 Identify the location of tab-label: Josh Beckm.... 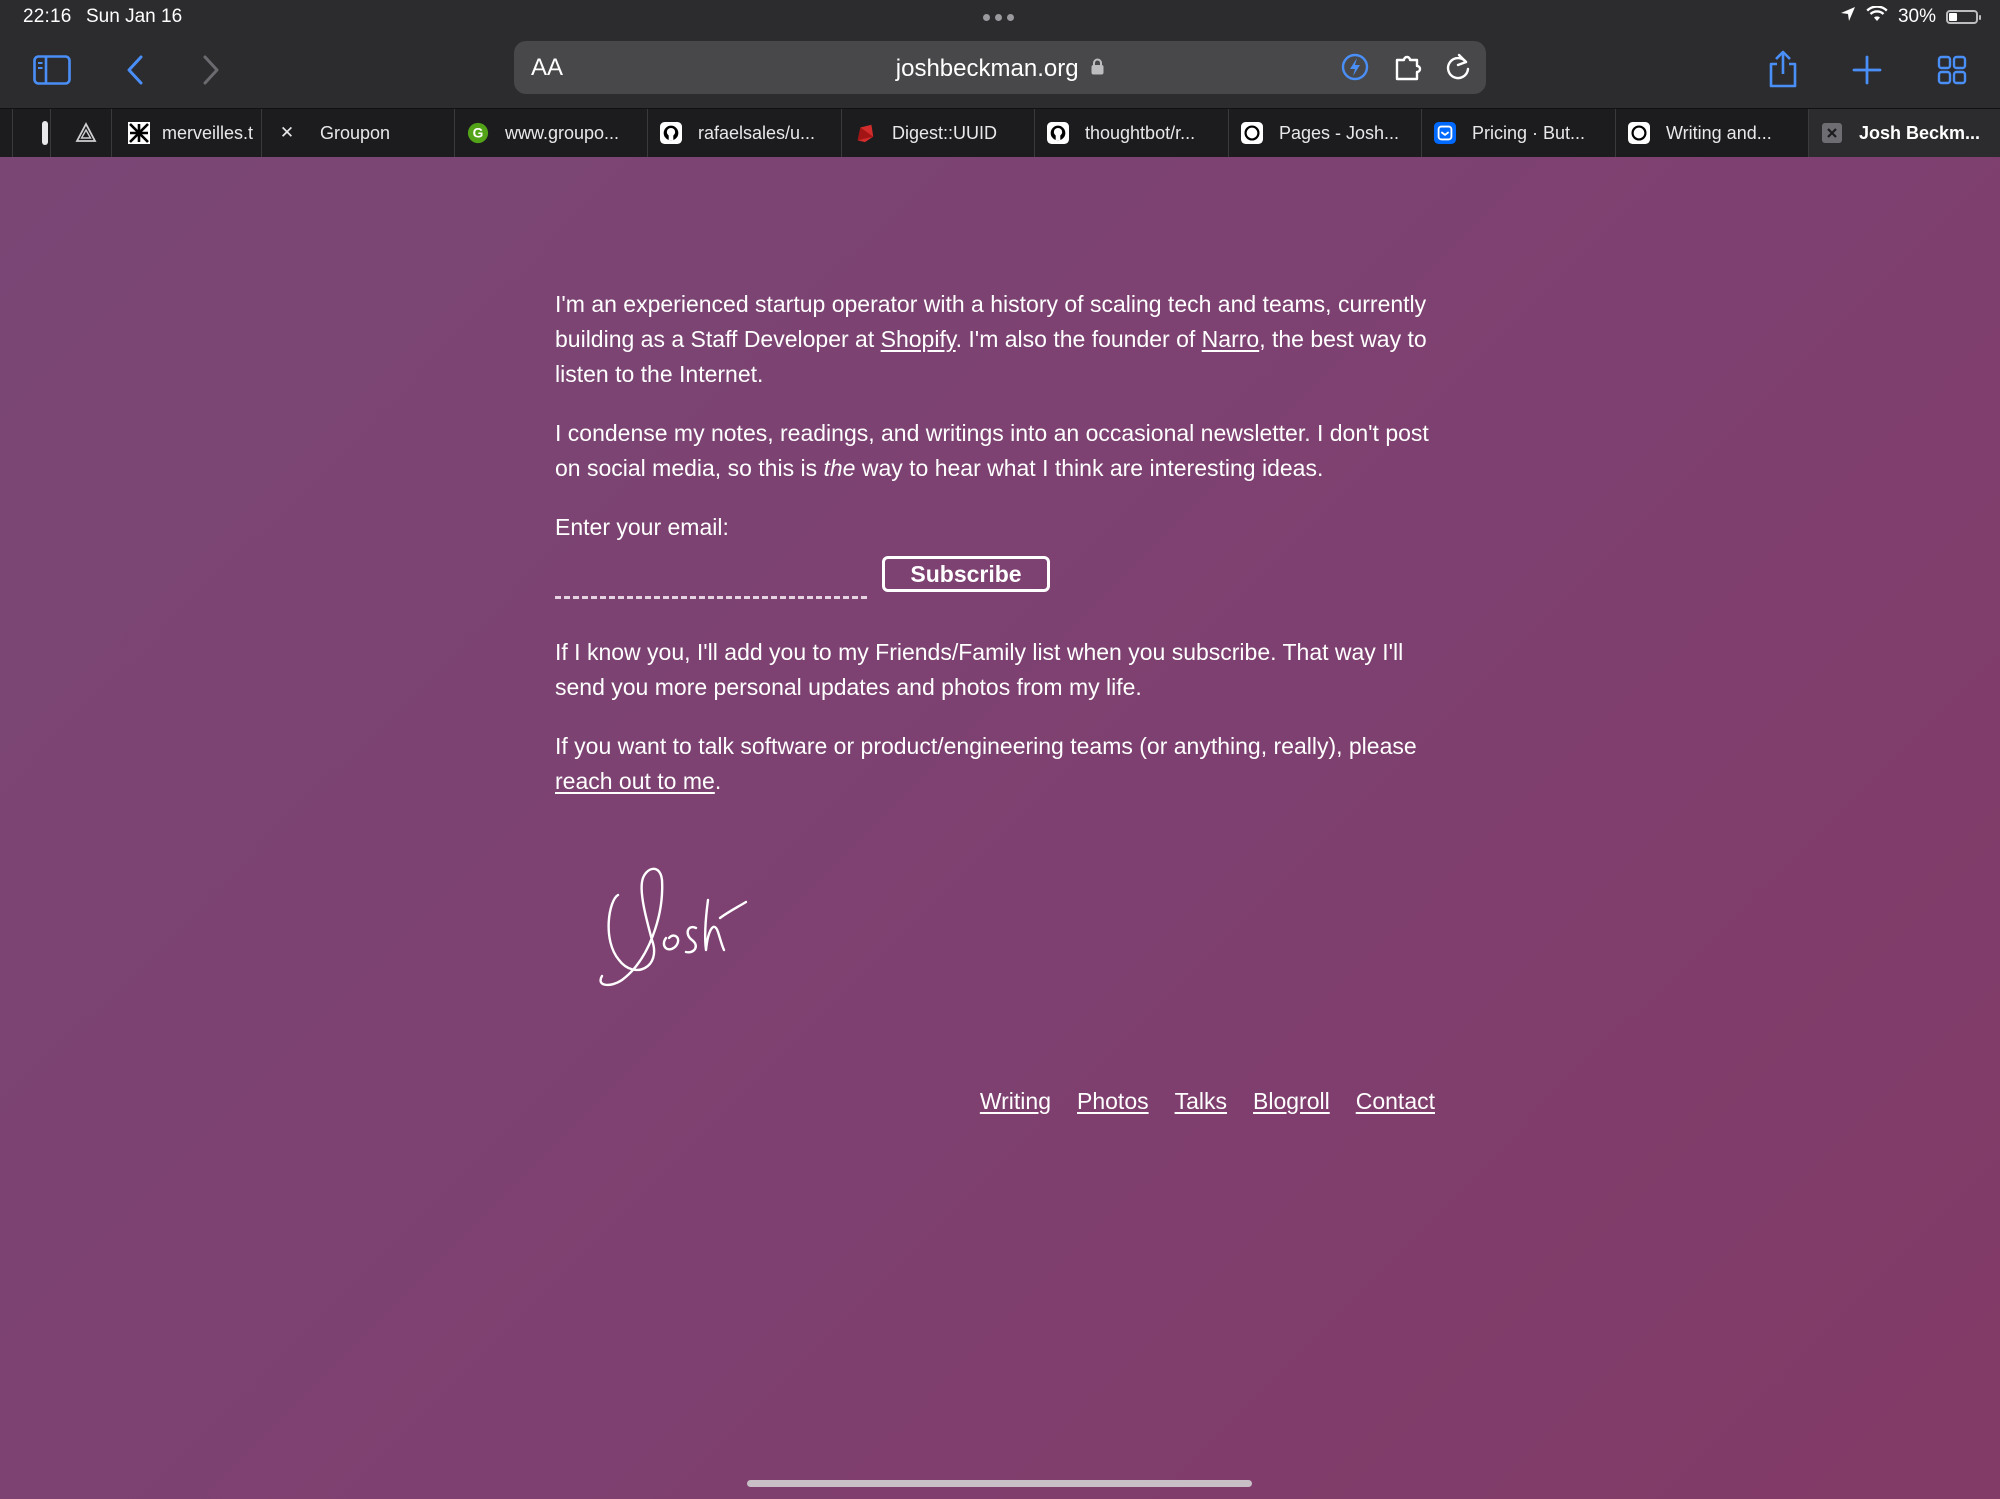
(1920, 133).